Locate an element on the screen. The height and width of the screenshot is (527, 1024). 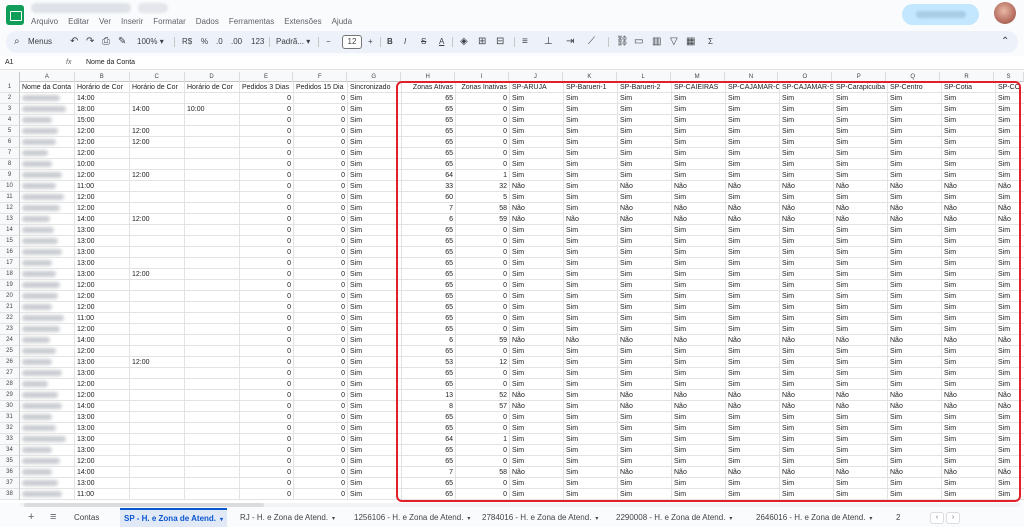
insert-link-icon: ⛓ is located at coordinates (622, 42).